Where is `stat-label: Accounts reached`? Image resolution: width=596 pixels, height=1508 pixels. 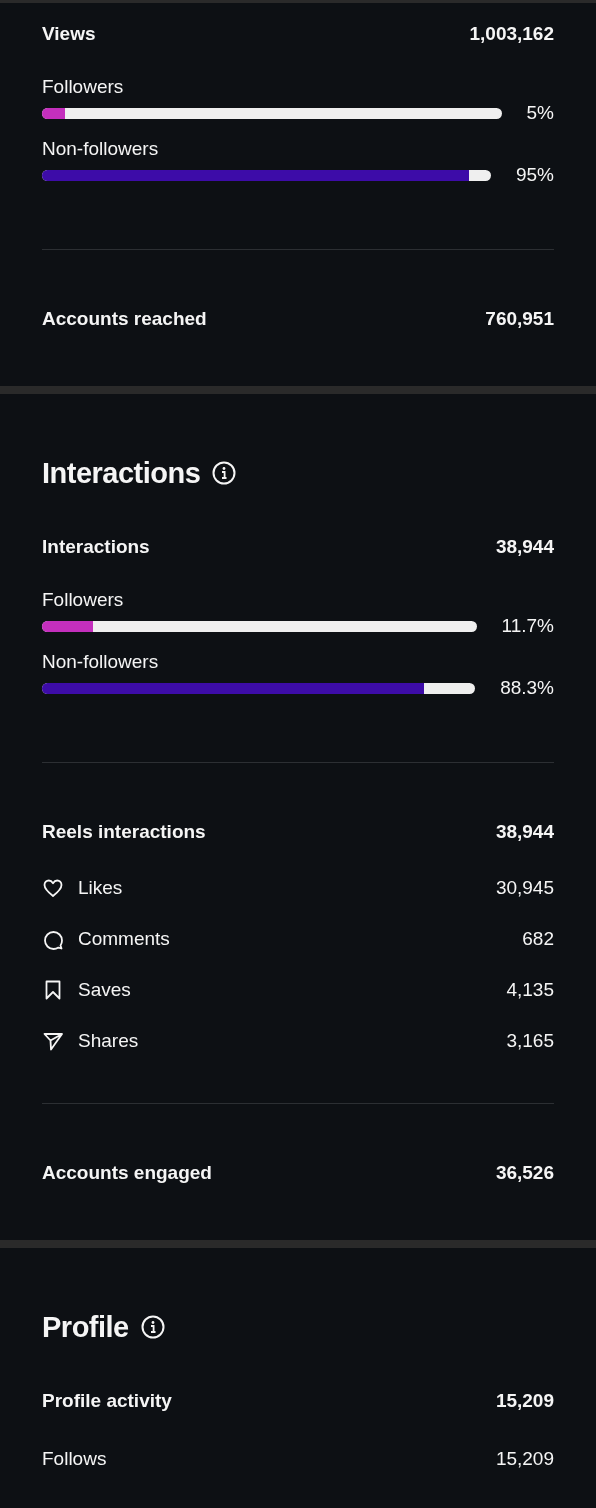 stat-label: Accounts reached is located at coordinates (124, 318).